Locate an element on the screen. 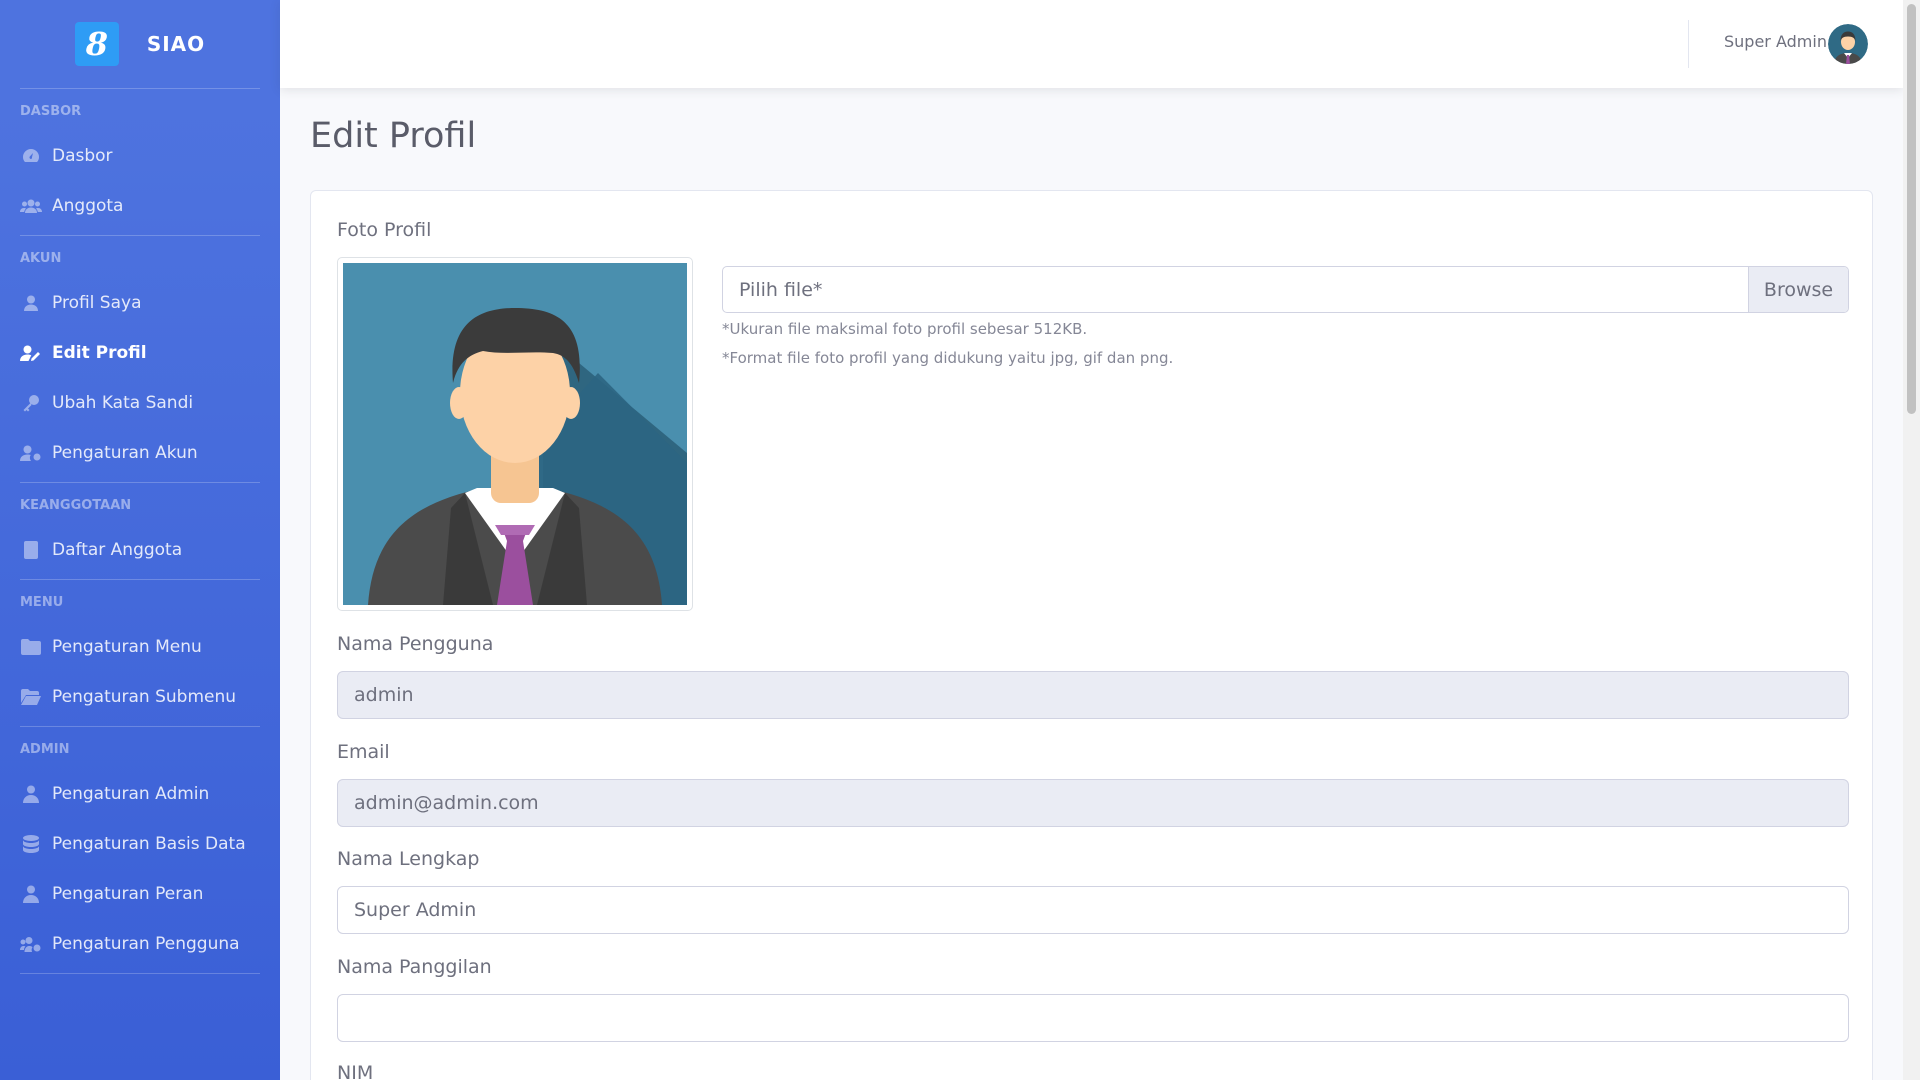 The width and height of the screenshot is (1920, 1080). profile-avatar-image is located at coordinates (515, 434).